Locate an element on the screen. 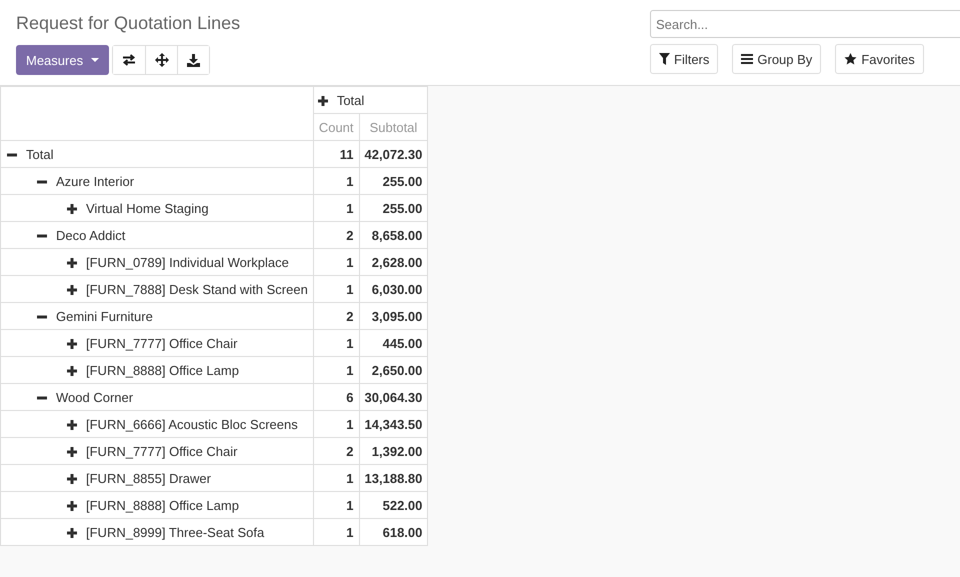  table-cell: 522.00 is located at coordinates (393, 505).